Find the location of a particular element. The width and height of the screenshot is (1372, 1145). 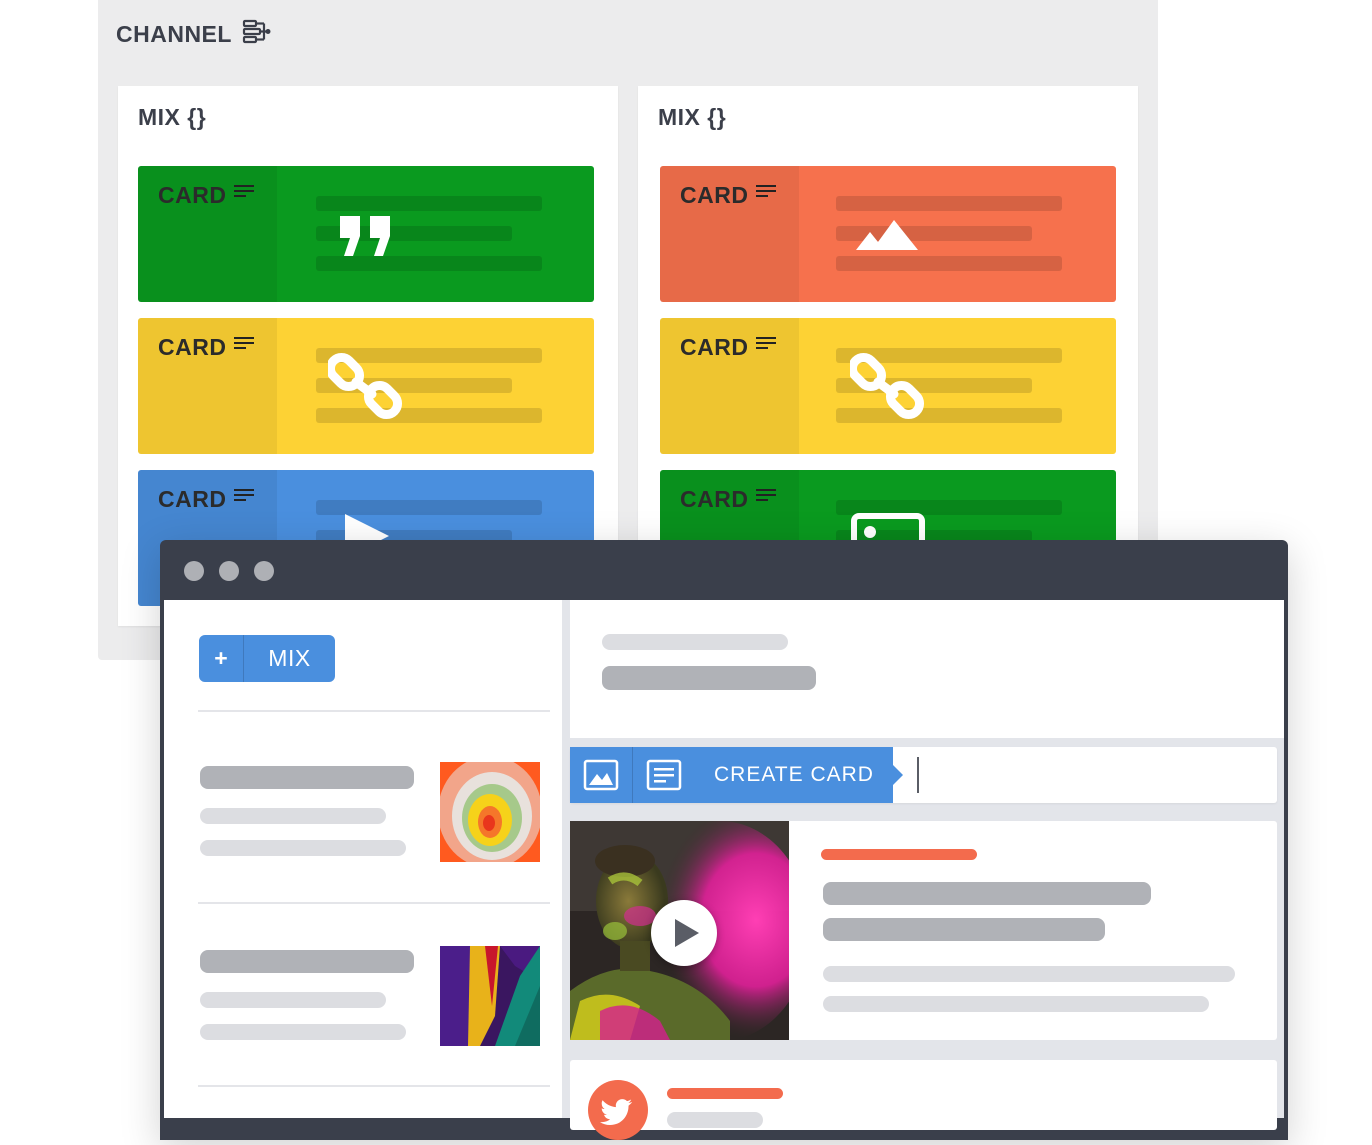

text-cursor is located at coordinates (918, 775).